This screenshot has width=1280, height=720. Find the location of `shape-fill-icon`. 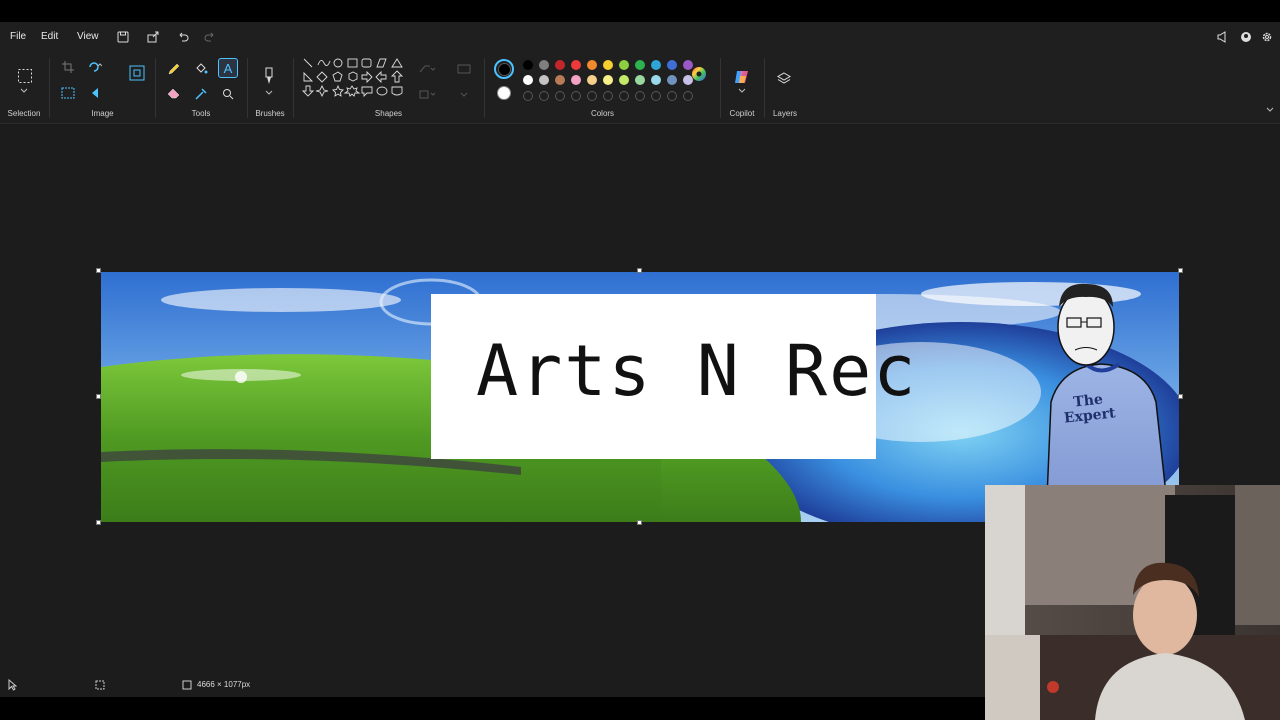

shape-fill-icon is located at coordinates (427, 94).